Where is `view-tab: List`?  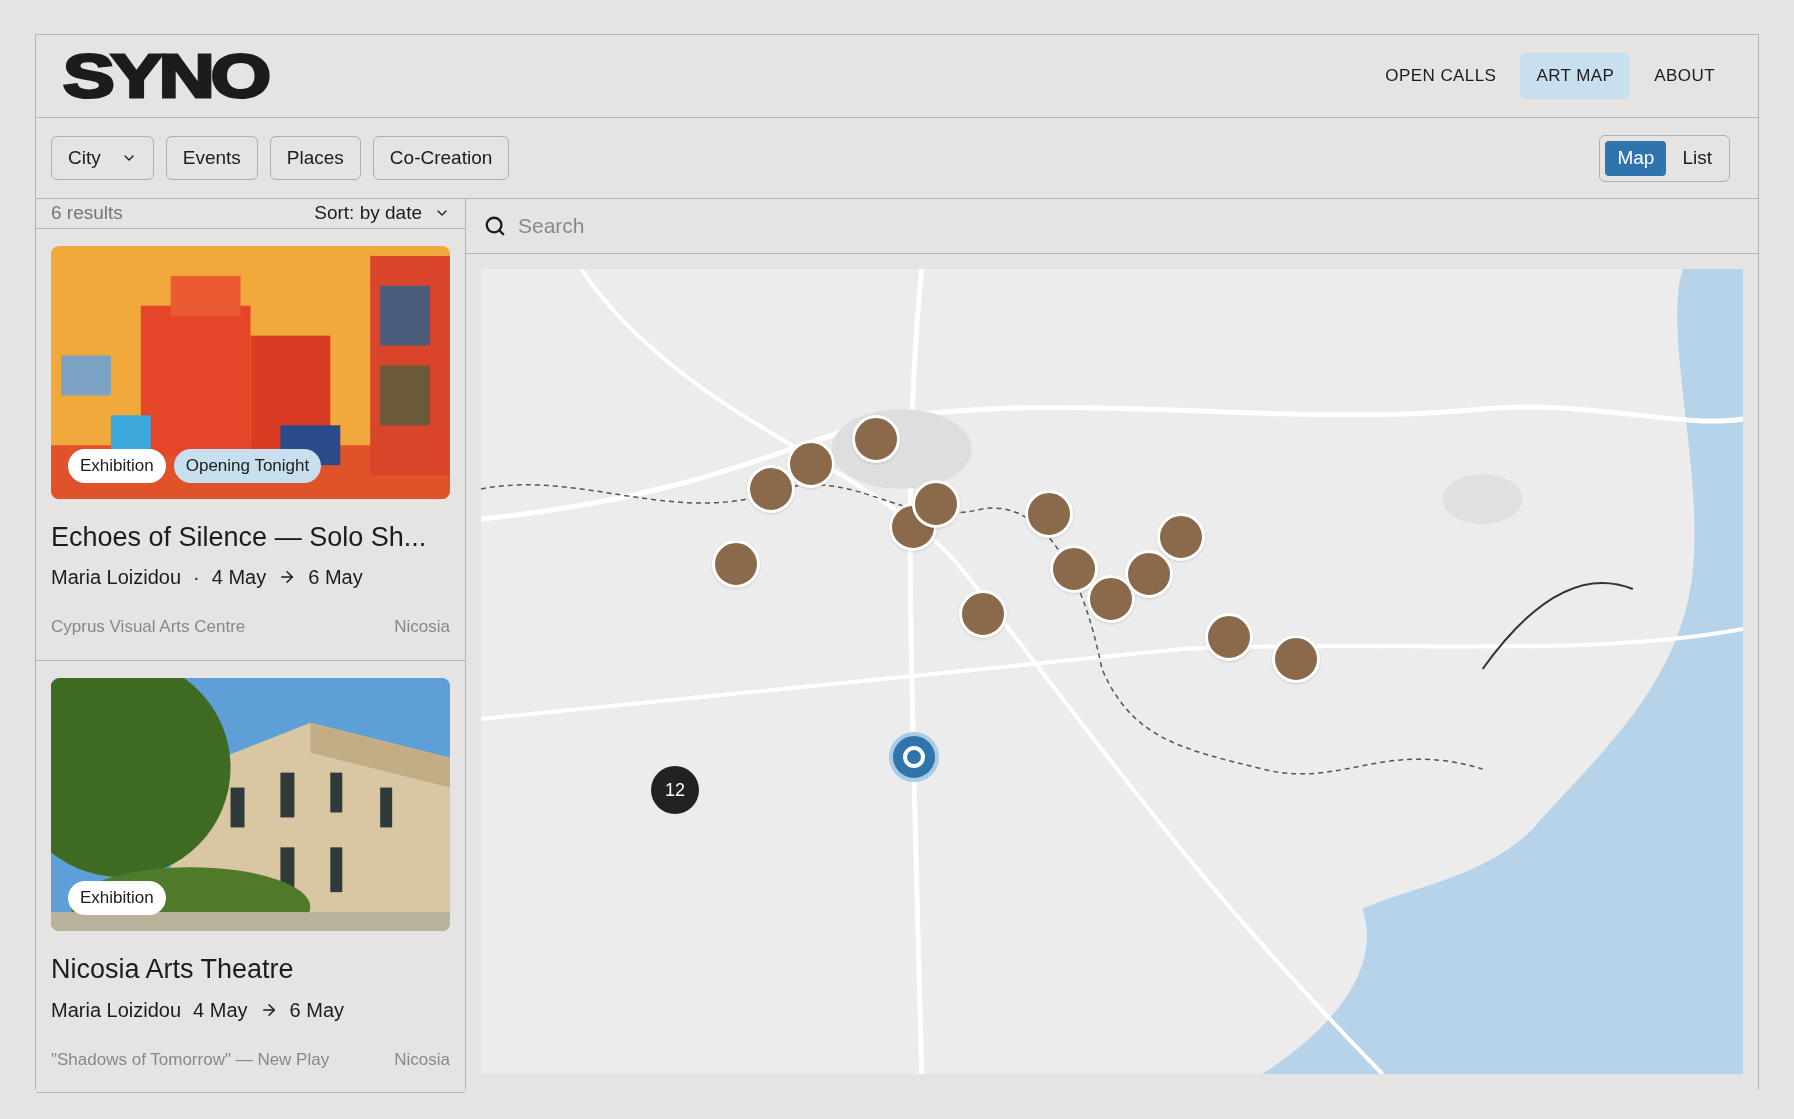 view-tab: List is located at coordinates (1697, 158).